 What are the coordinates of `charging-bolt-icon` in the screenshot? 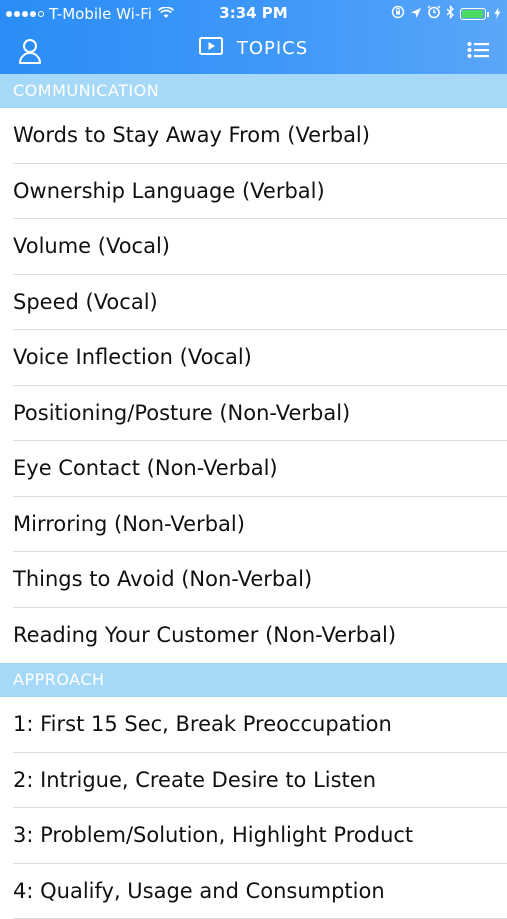 It's located at (497, 14).